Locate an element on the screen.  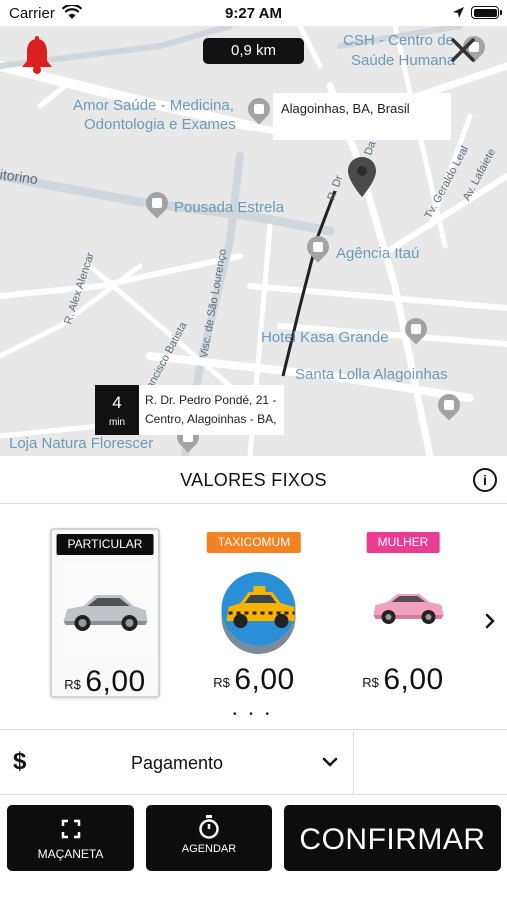
chevron-down-icon is located at coordinates (330, 764).